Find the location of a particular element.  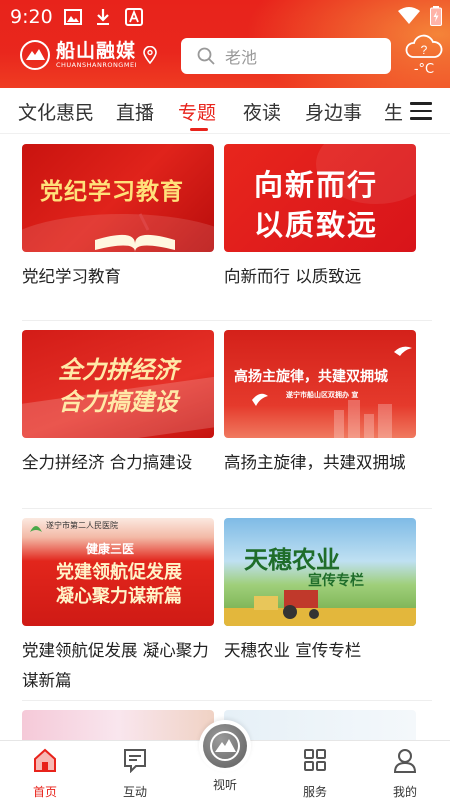

tab-culture: 文化惠民 is located at coordinates (56, 111).